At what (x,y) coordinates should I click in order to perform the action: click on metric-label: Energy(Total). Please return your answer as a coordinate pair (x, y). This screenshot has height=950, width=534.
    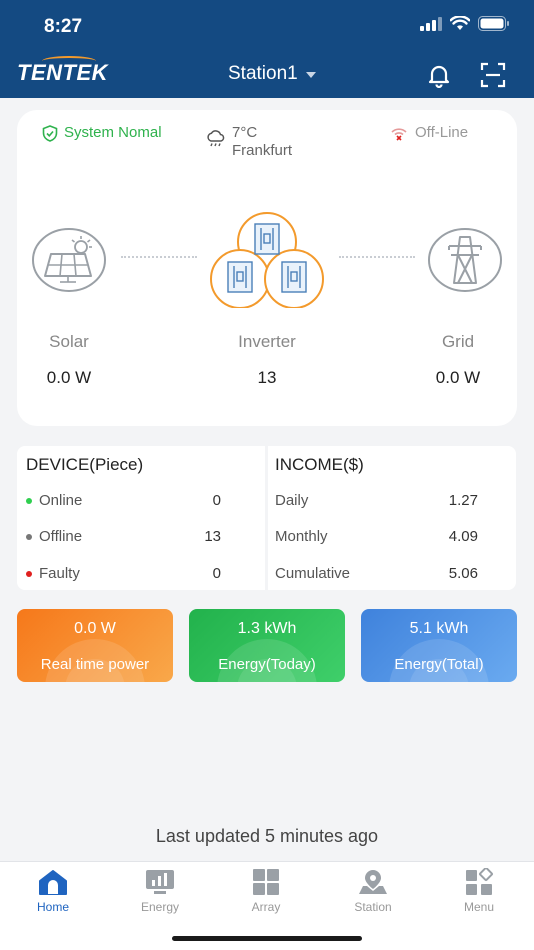
    Looking at the image, I should click on (439, 664).